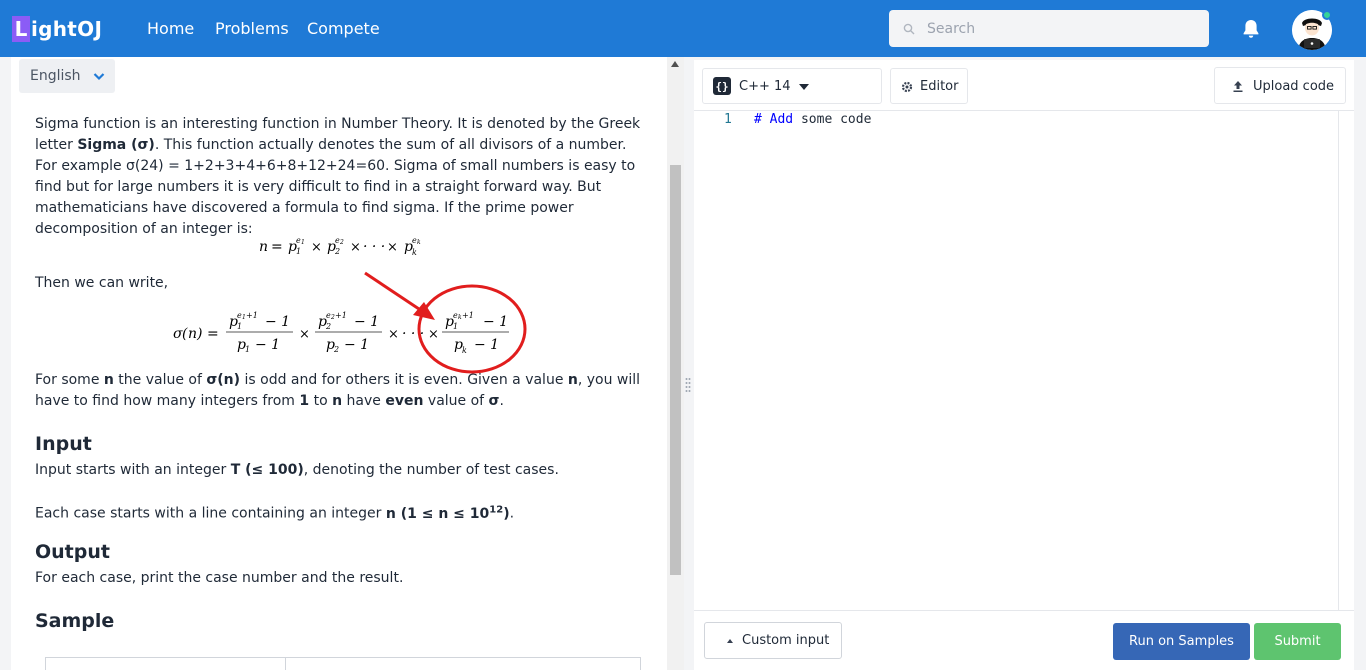 Image resolution: width=1366 pixels, height=670 pixels. I want to click on statement-scrollbar-thumb, so click(675, 370).